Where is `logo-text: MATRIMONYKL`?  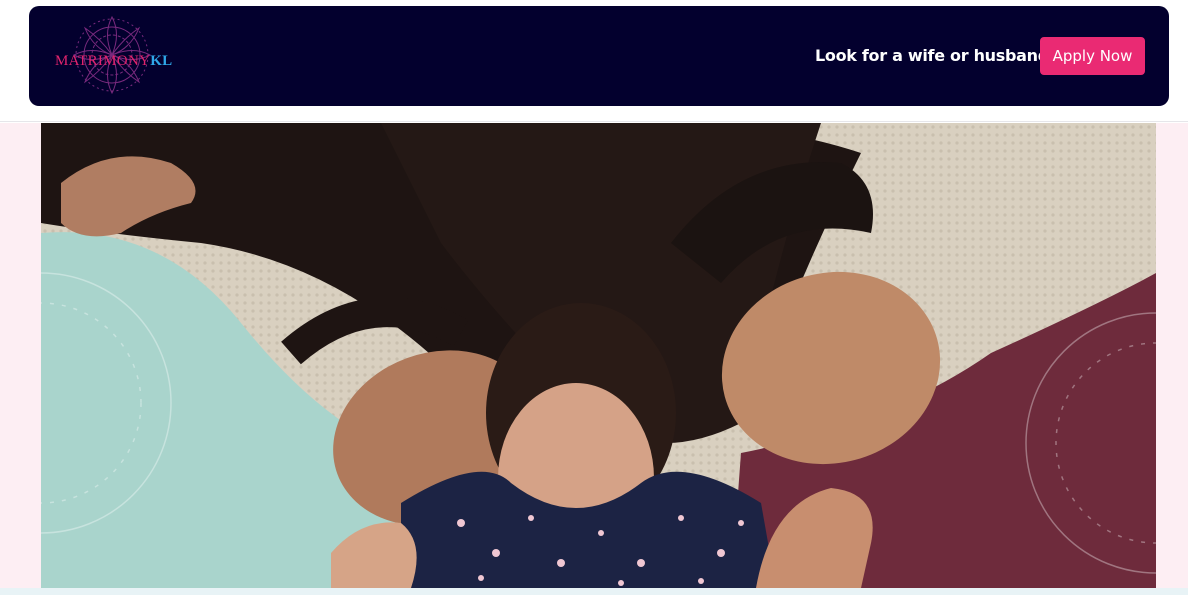 logo-text: MATRIMONYKL is located at coordinates (114, 61).